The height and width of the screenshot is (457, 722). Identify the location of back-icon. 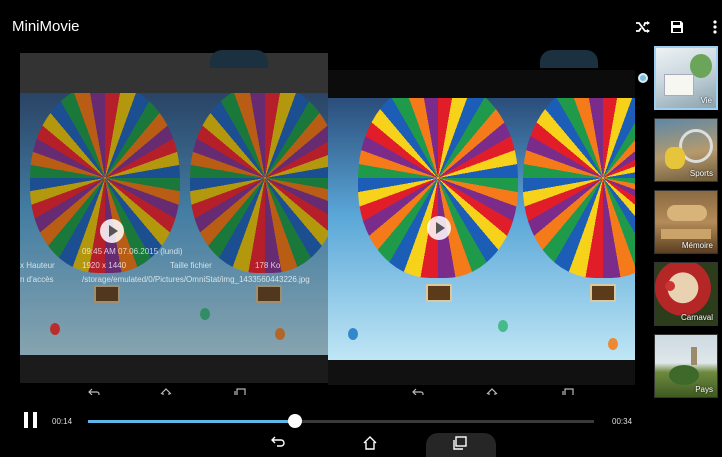
(278, 443).